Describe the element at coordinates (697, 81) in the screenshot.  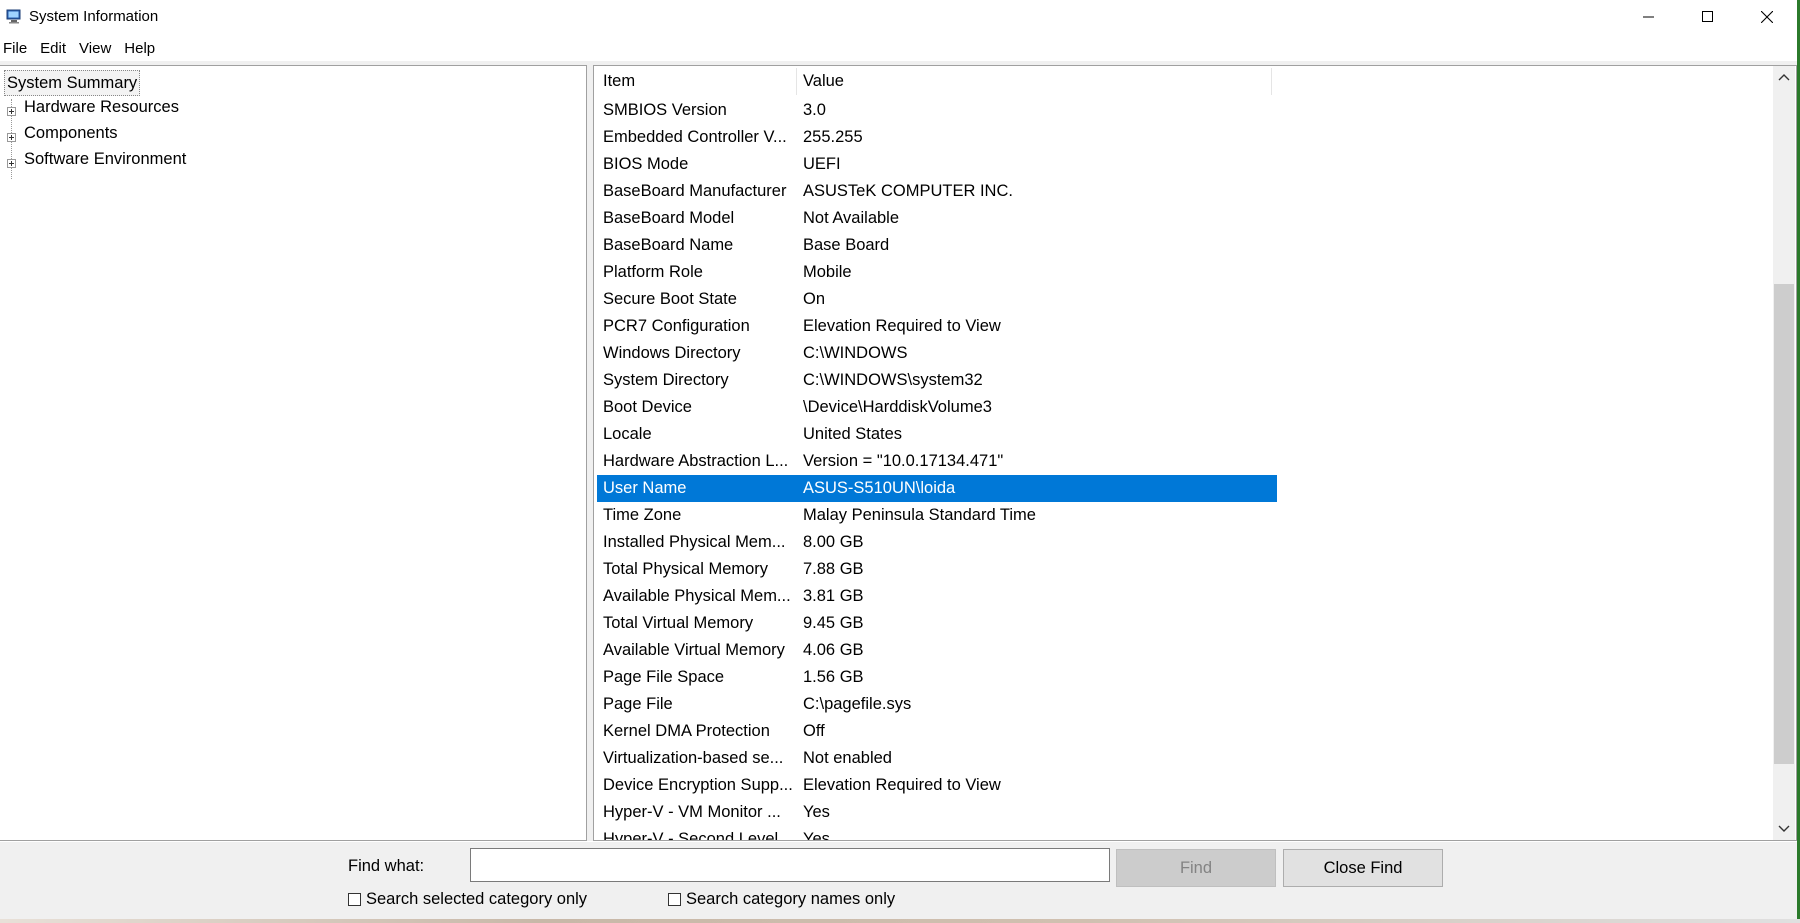
I see `column-header-item: Item` at that location.